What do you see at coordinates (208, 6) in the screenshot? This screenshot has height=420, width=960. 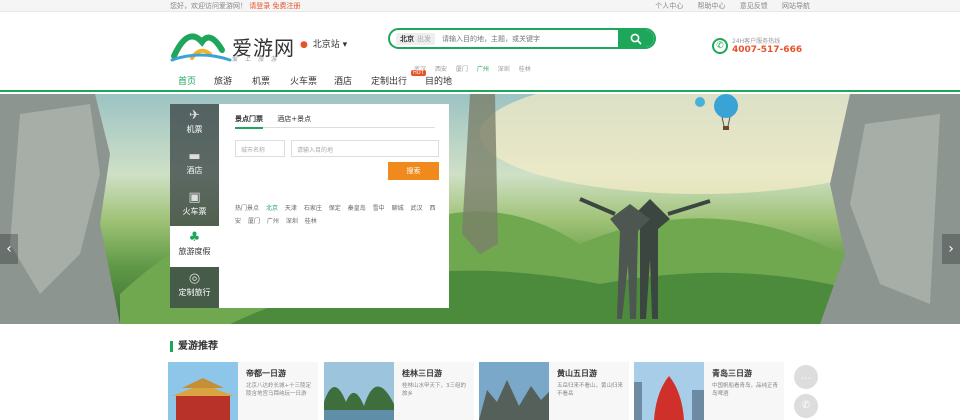 I see `welcome-text: 您好，欢迎访问爱游网！` at bounding box center [208, 6].